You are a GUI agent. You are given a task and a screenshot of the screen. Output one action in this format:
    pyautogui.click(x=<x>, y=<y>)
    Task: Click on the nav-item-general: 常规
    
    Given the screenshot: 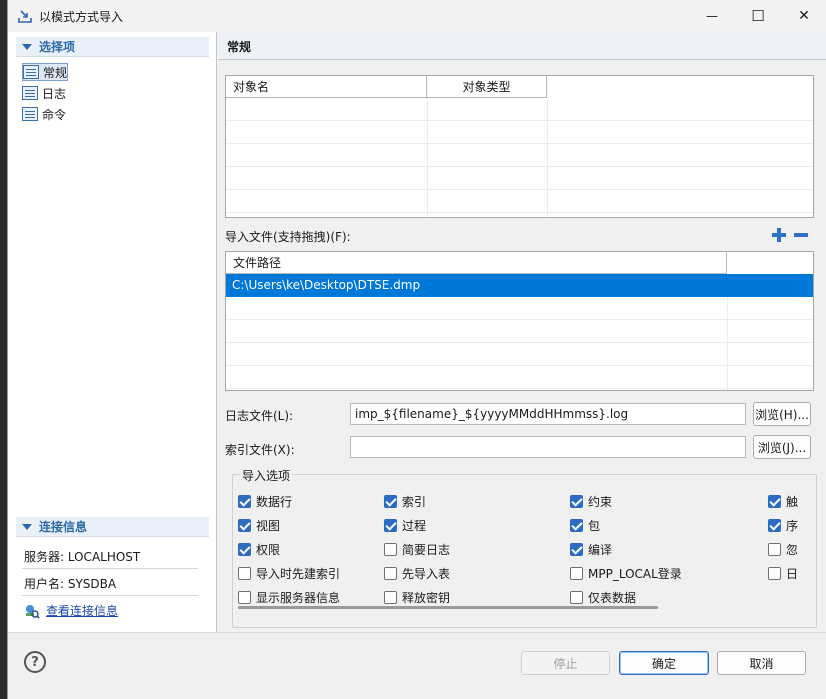 What is the action you would take?
    pyautogui.click(x=45, y=72)
    